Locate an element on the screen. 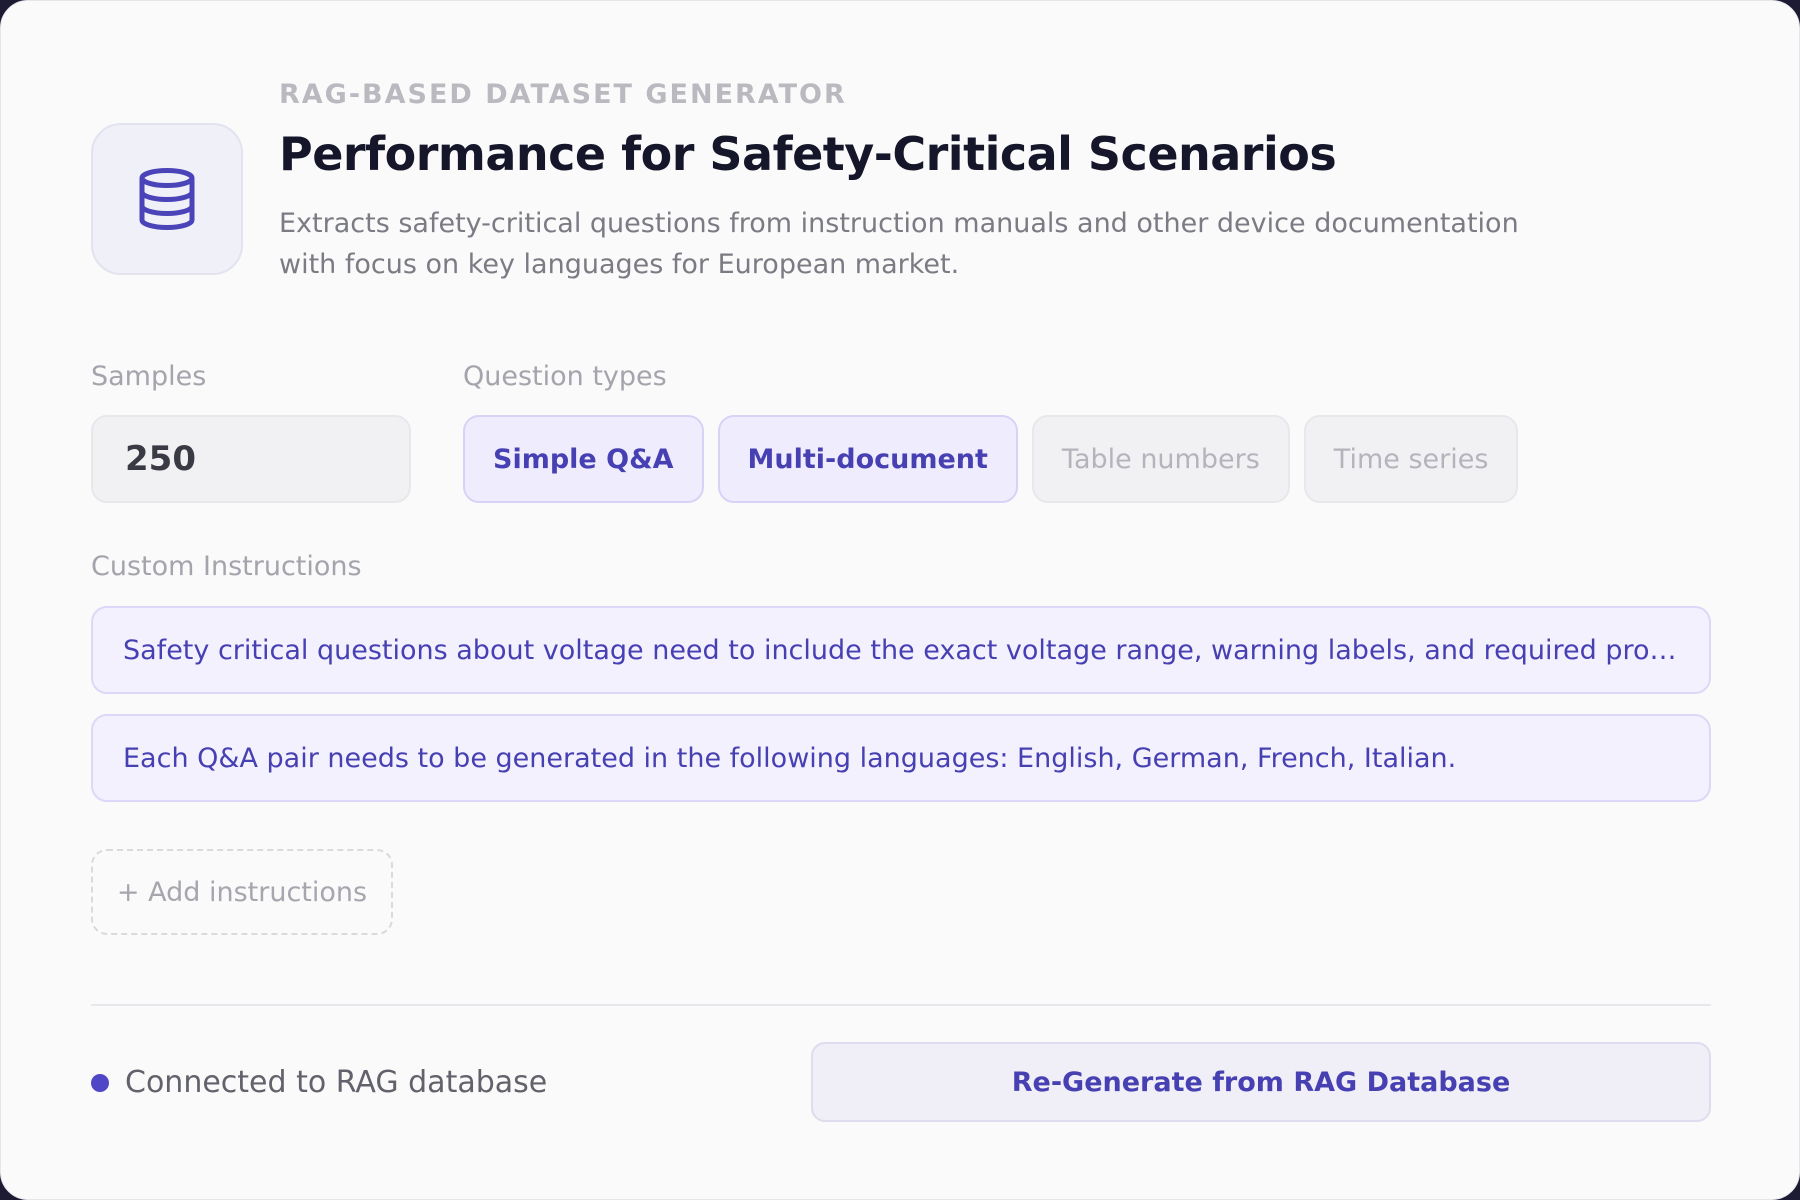  chip-simple-qa: Simple Q&A is located at coordinates (583, 459).